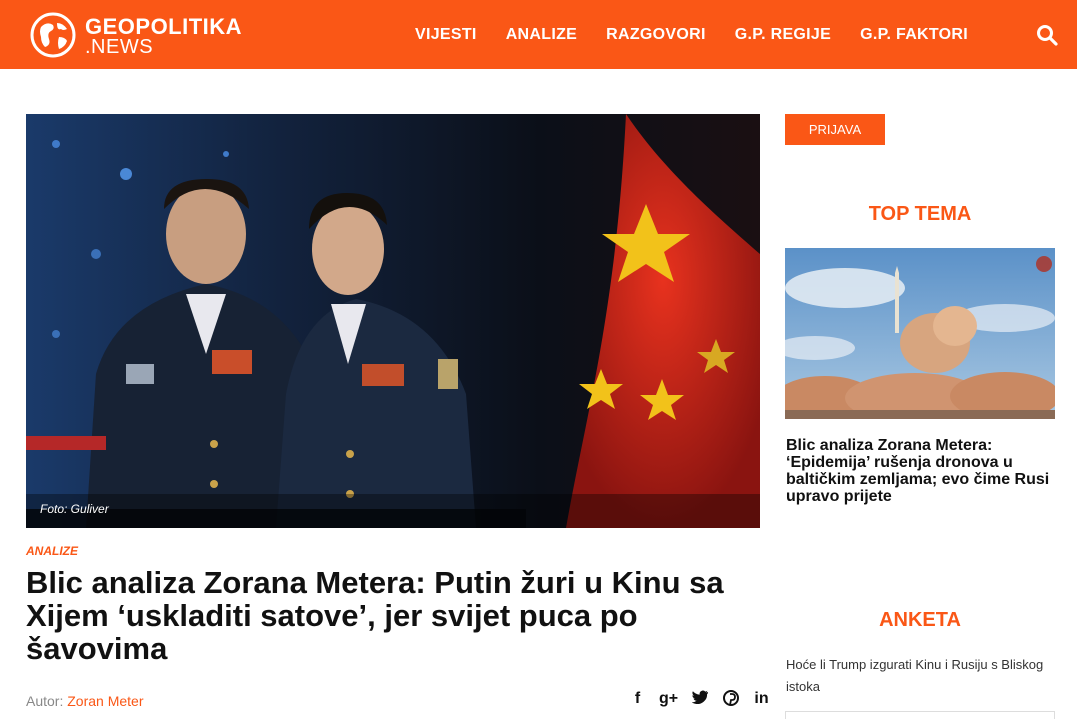 Image resolution: width=1077 pixels, height=719 pixels. I want to click on google-plus-icon: g+, so click(668, 700).